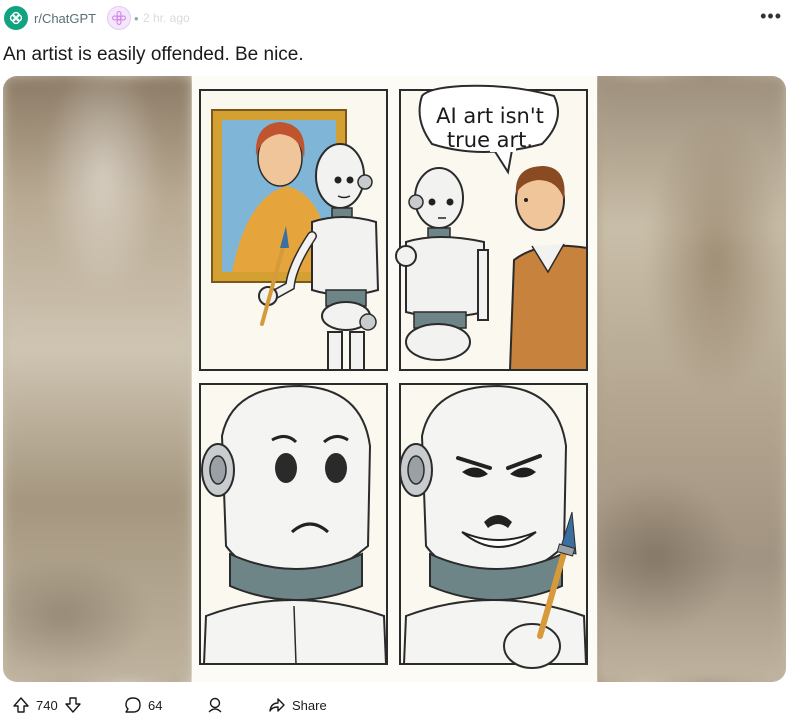 This screenshot has width=800, height=716. Describe the element at coordinates (490, 140) in the screenshot. I see `speech-bubble-line-2: true art.` at that location.